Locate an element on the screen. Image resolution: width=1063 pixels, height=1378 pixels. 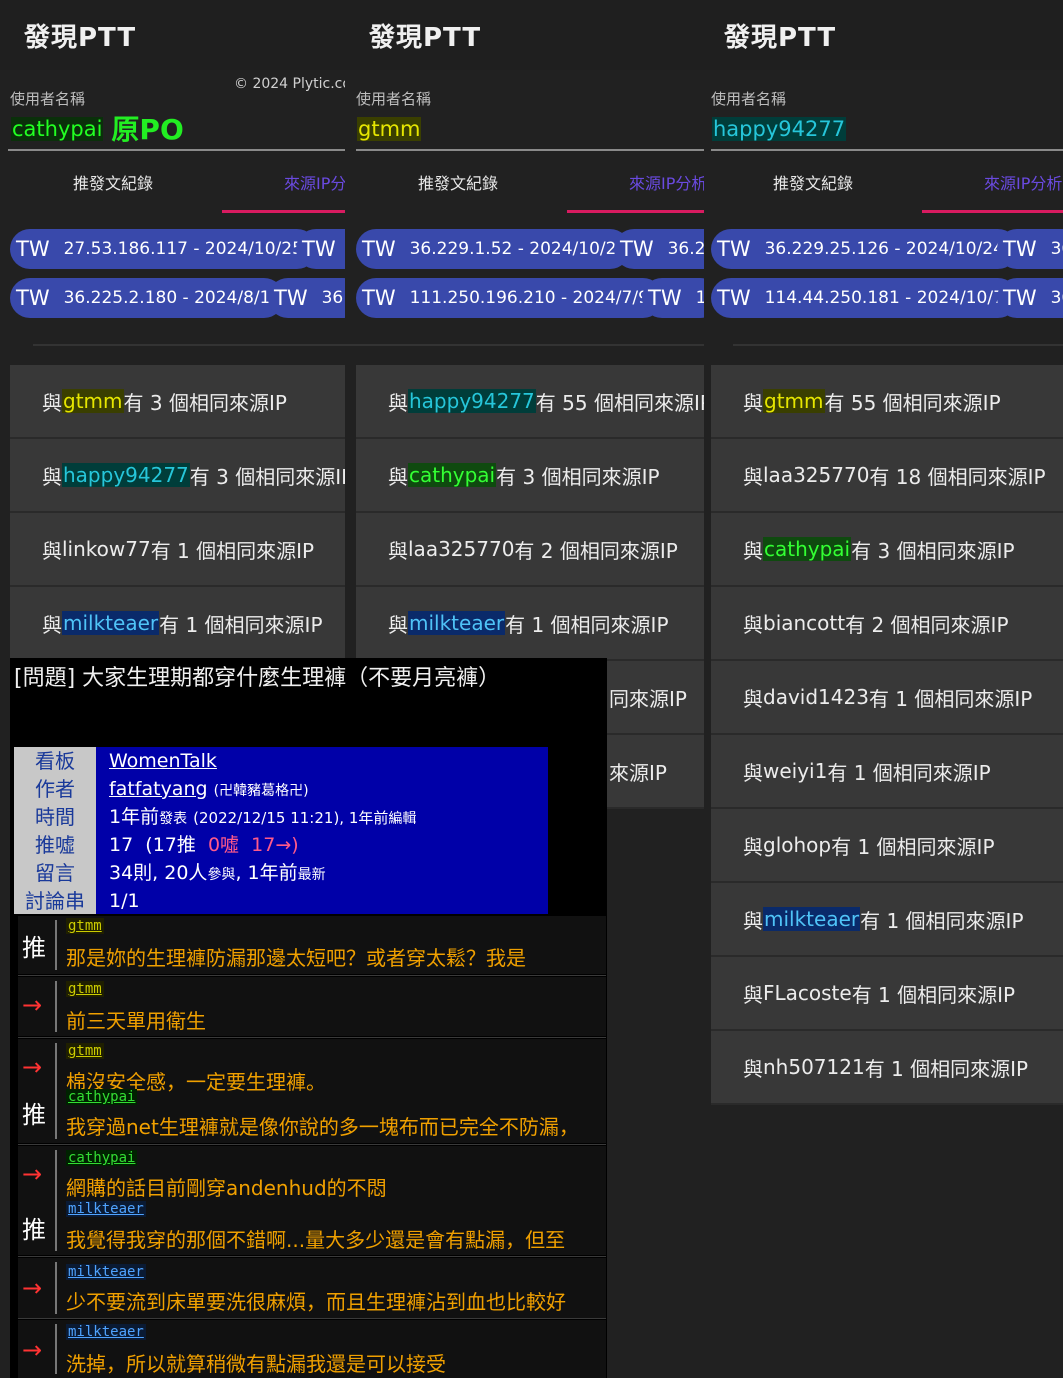
username-field: gtmm is located at coordinates (389, 129).